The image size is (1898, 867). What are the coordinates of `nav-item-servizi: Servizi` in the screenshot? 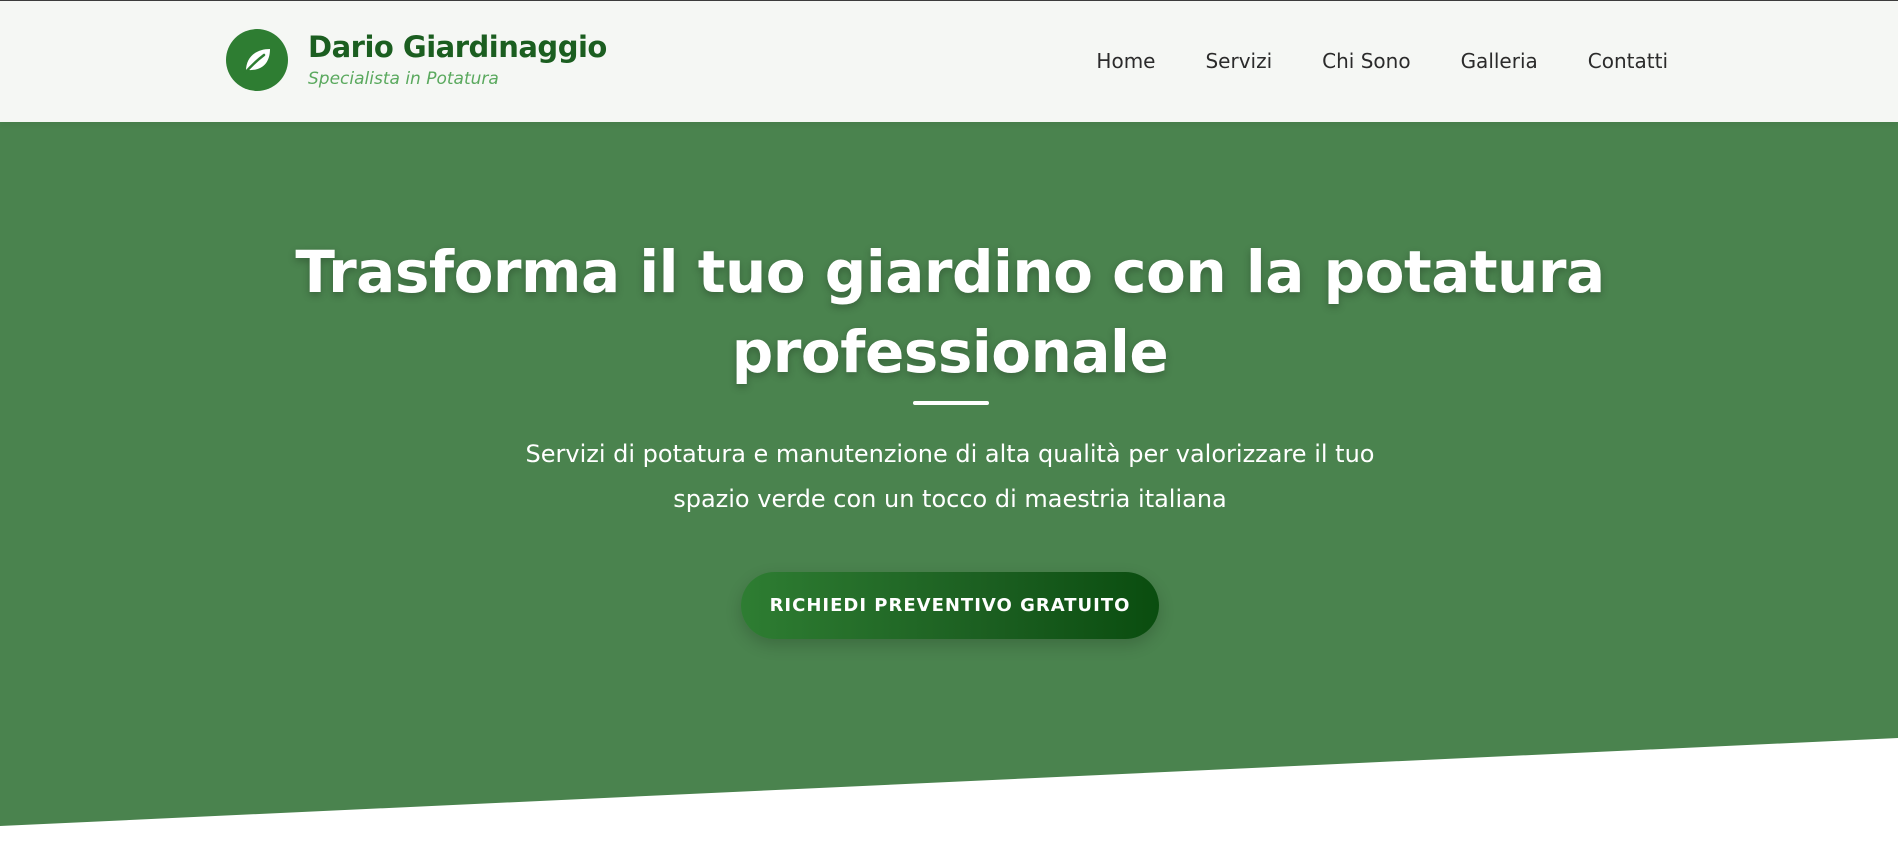 It's located at (1238, 61).